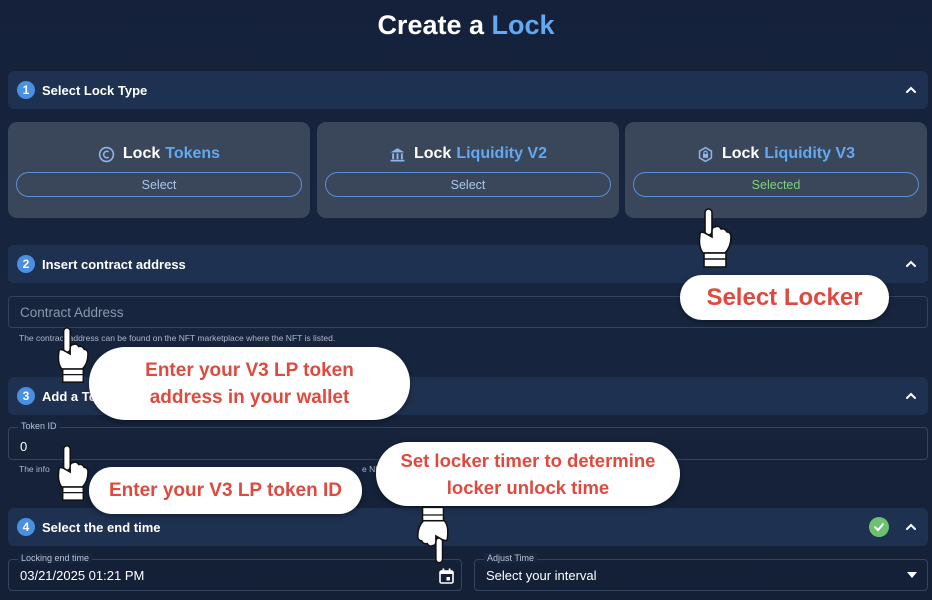 The image size is (932, 600). Describe the element at coordinates (705, 154) in the screenshot. I see `hexagon-lock-icon` at that location.